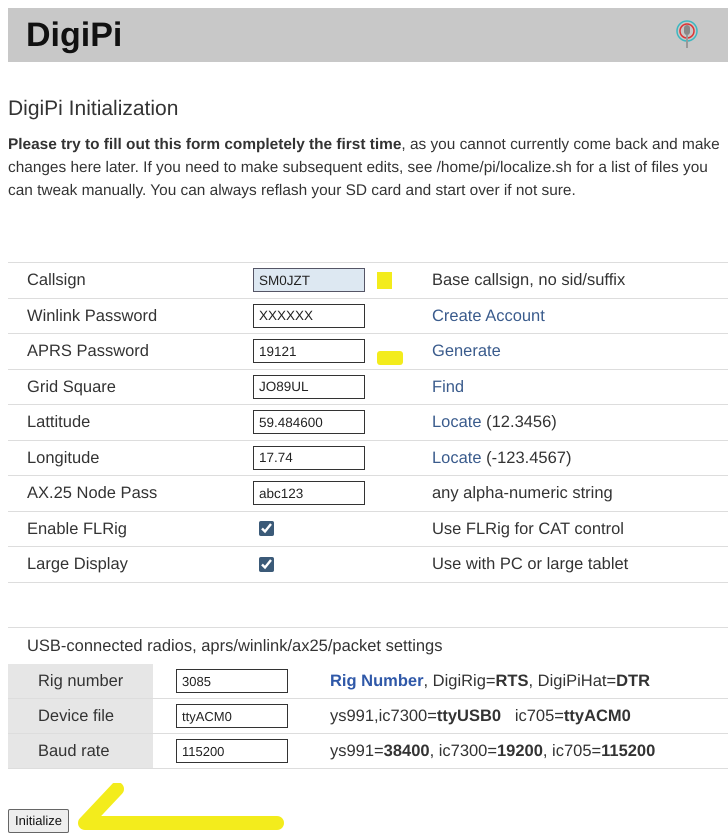  What do you see at coordinates (364, 168) in the screenshot?
I see `intro-paragraph: Please try to fill out this form completely the first time, as you cannot currently come back and make changes here later. If you need to make subsequent edits, see /home/pi/localize.sh for a list of files you can tweak manually. You can always reflash your SD card and start over if not sure.` at bounding box center [364, 168].